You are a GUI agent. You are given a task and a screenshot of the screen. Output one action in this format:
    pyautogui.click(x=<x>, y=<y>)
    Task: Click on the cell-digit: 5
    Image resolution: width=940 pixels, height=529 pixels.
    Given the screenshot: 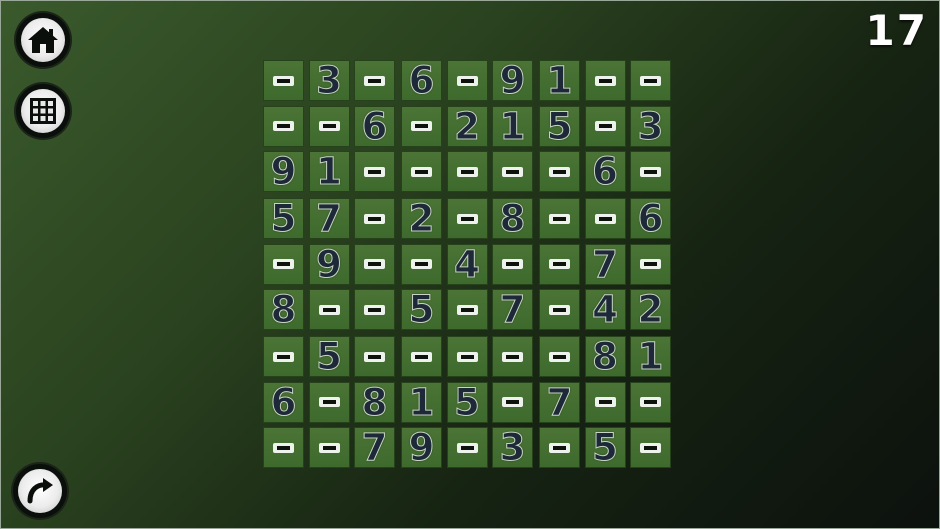 What is the action you would take?
    pyautogui.click(x=467, y=402)
    